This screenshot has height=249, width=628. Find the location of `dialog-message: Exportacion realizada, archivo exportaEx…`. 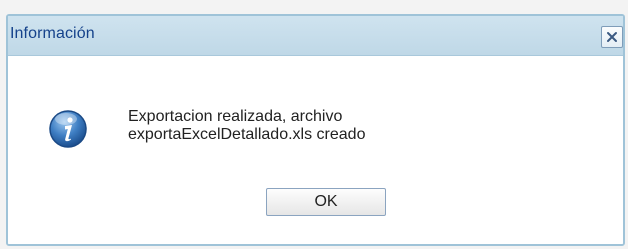

dialog-message: Exportacion realizada, archivo exportaEx… is located at coordinates (358, 126).